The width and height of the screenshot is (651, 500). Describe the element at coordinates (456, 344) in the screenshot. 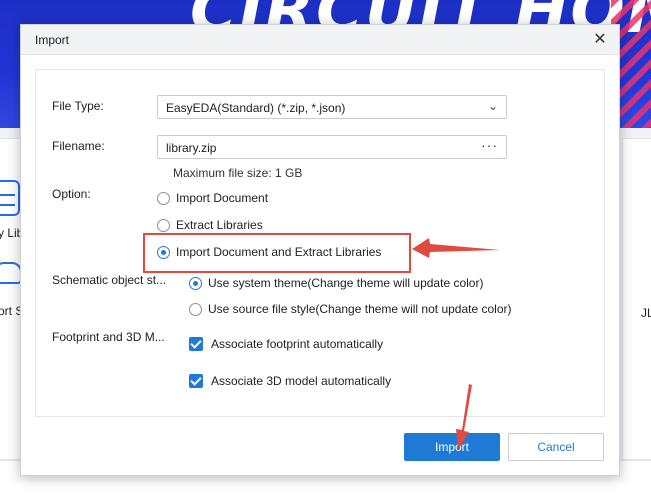

I see `annotation-arrows` at that location.